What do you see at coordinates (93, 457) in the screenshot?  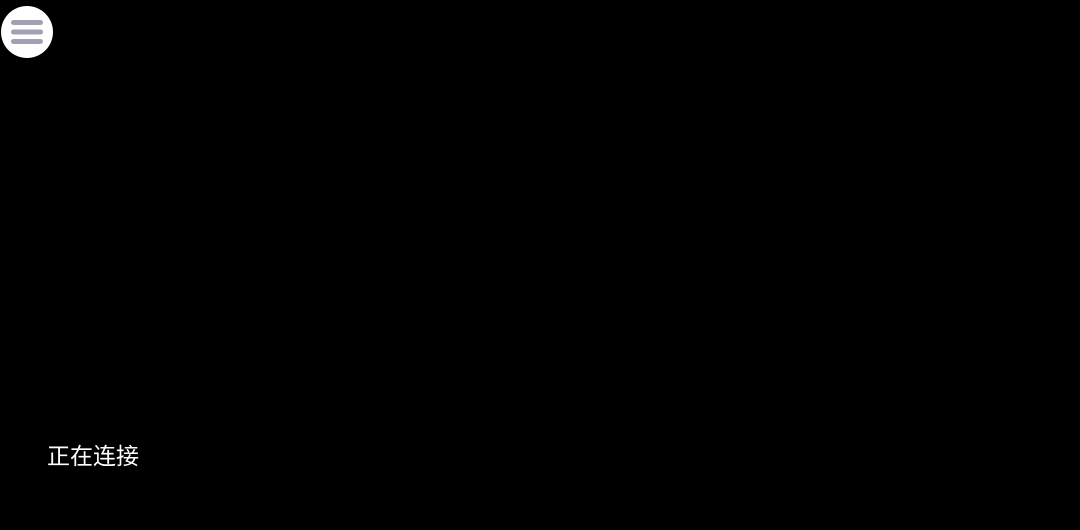 I see `connection-status-text: 正在连接` at bounding box center [93, 457].